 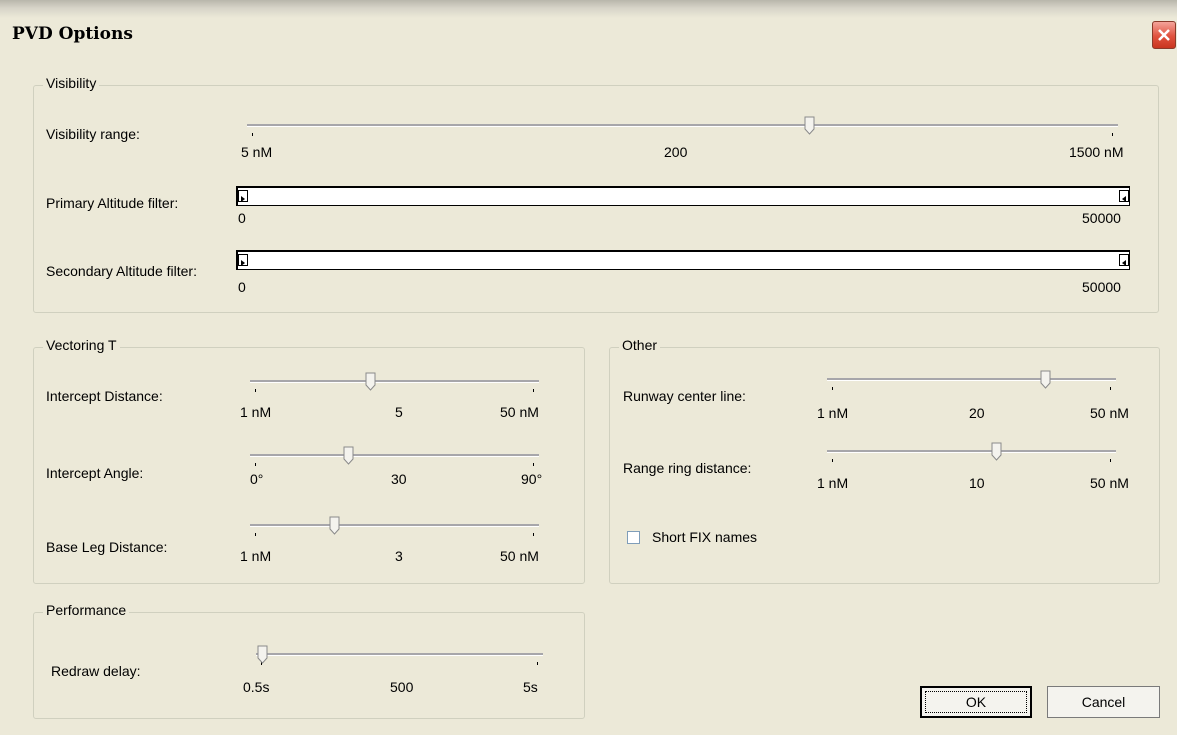 I want to click on secondary-altitude-label: Secondary Altitude filter:, so click(x=121, y=271).